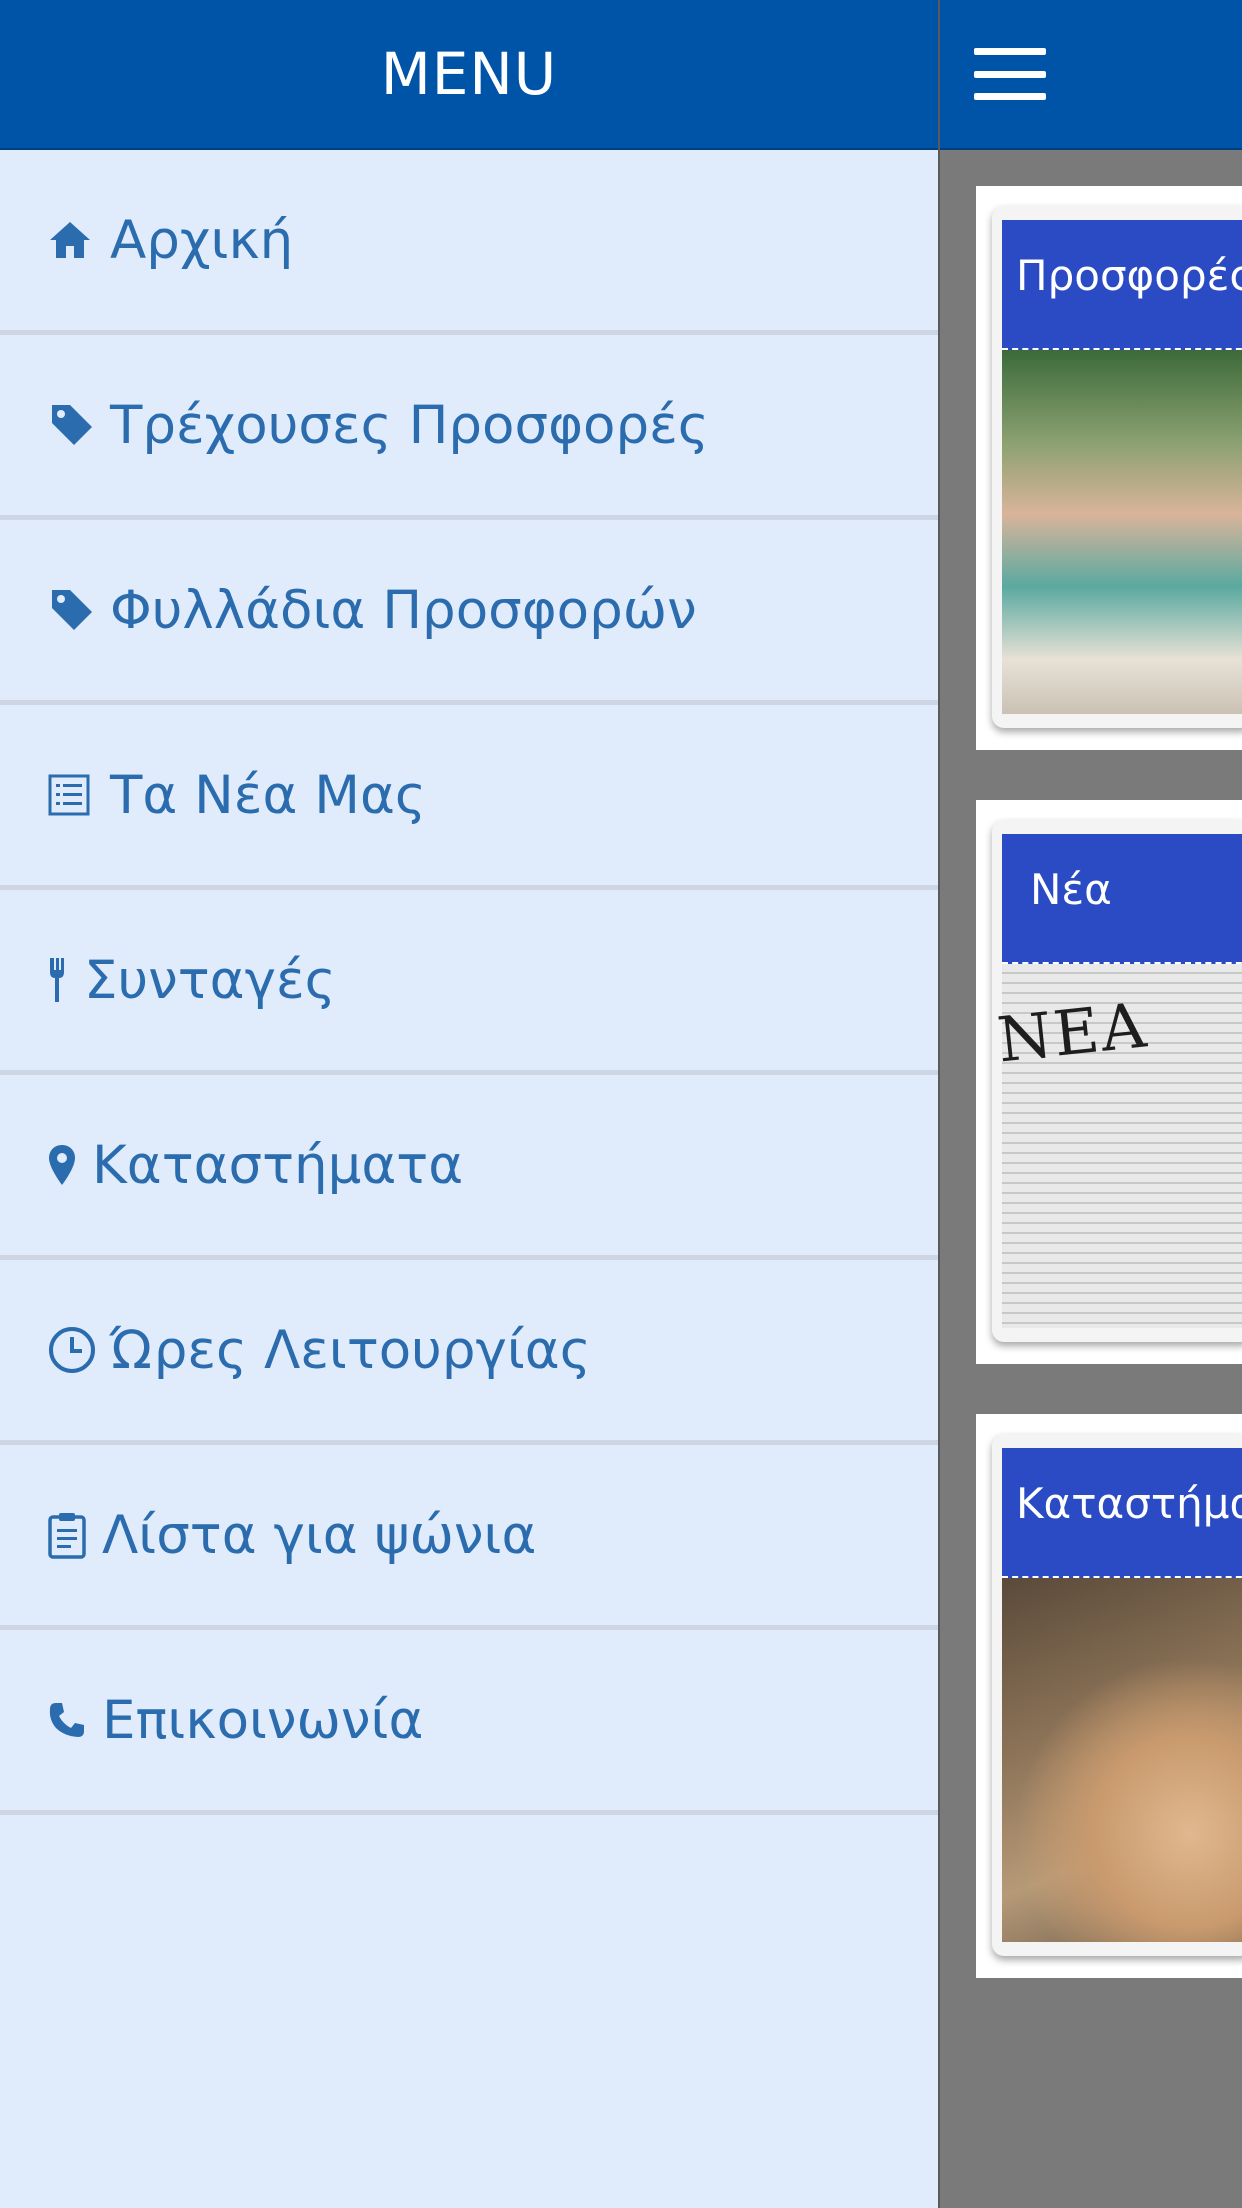  What do you see at coordinates (210, 980) in the screenshot?
I see `menu-item-label: Συνταγές` at bounding box center [210, 980].